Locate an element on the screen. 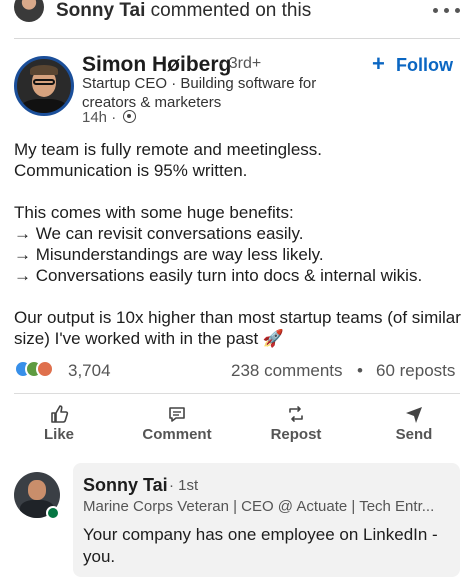 The image size is (474, 579). send-icon is located at coordinates (414, 415).